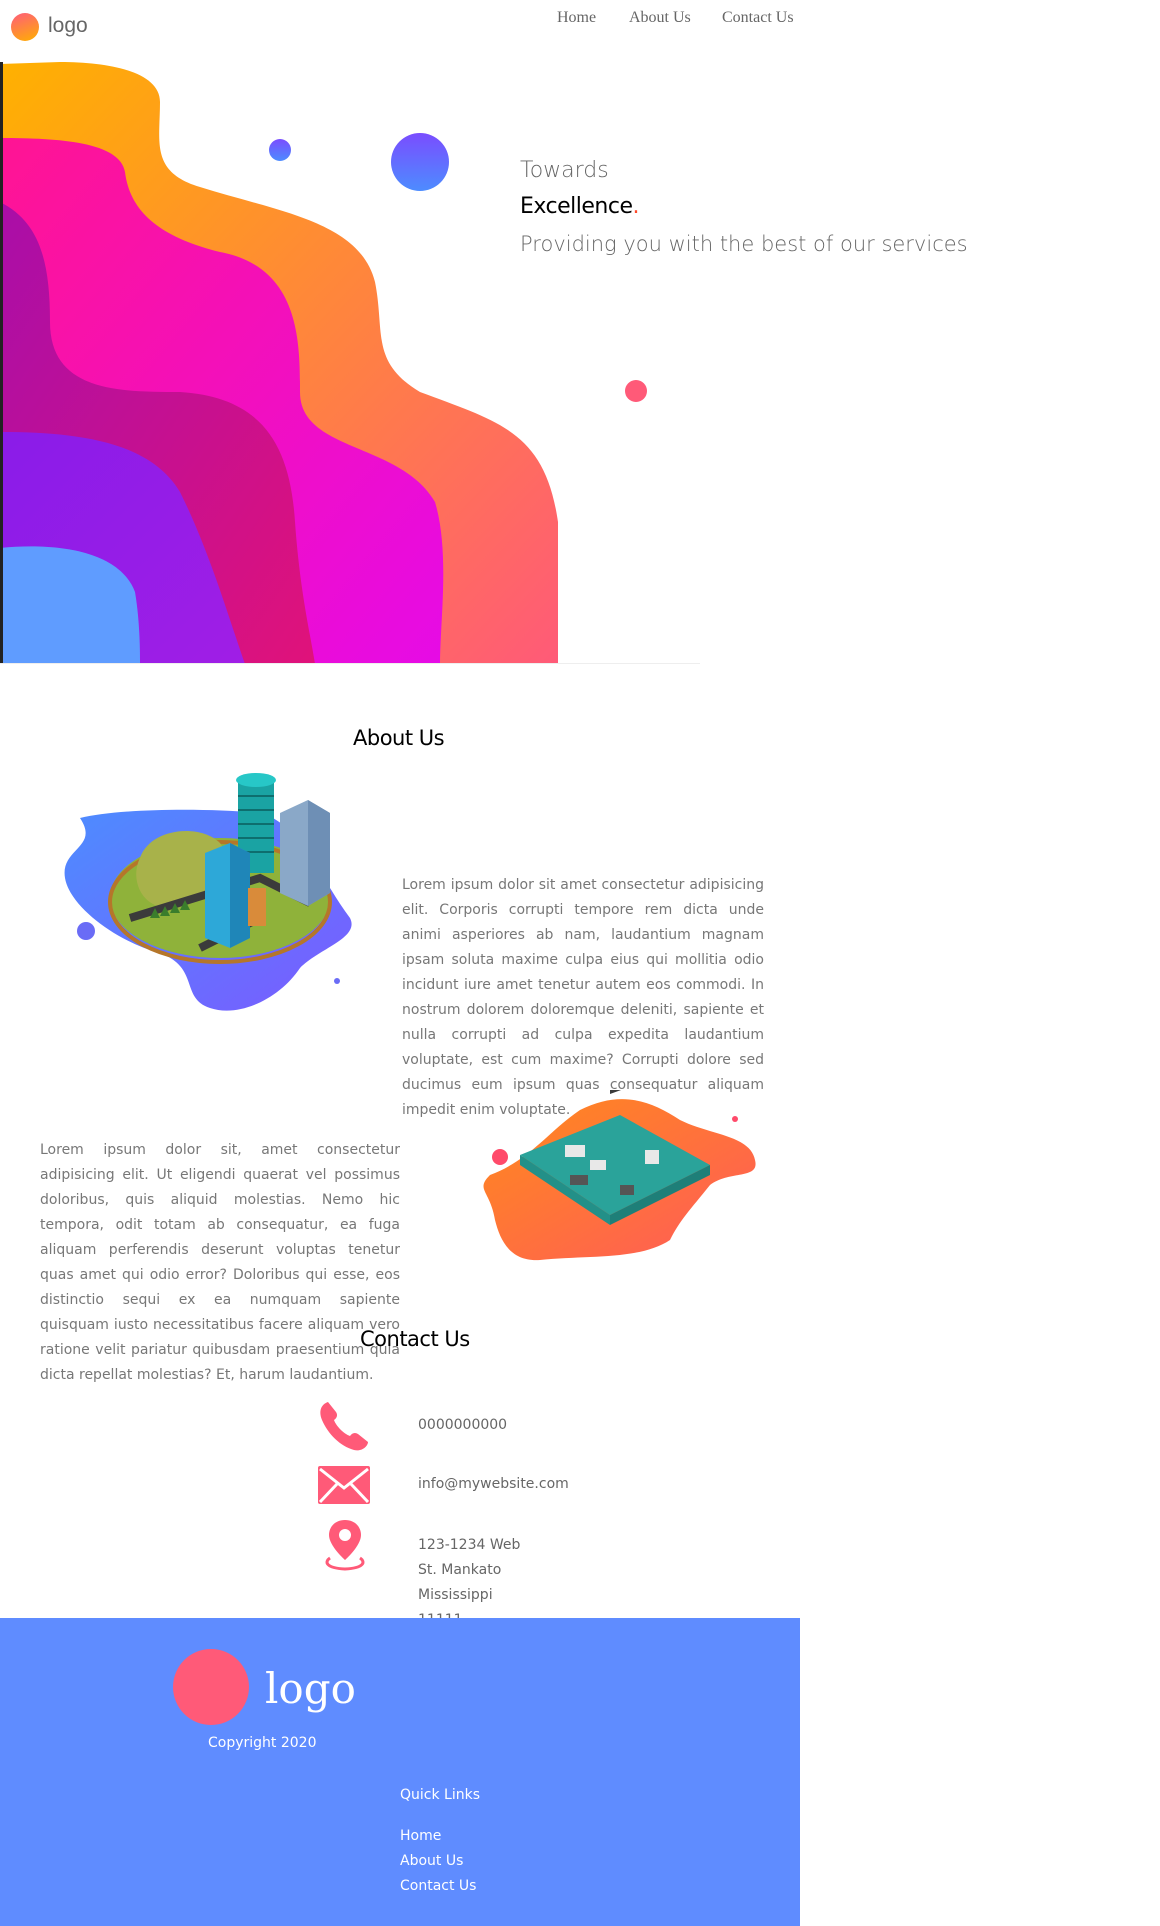 The height and width of the screenshot is (1926, 1160). I want to click on hero-line-towards: Towards, so click(564, 170).